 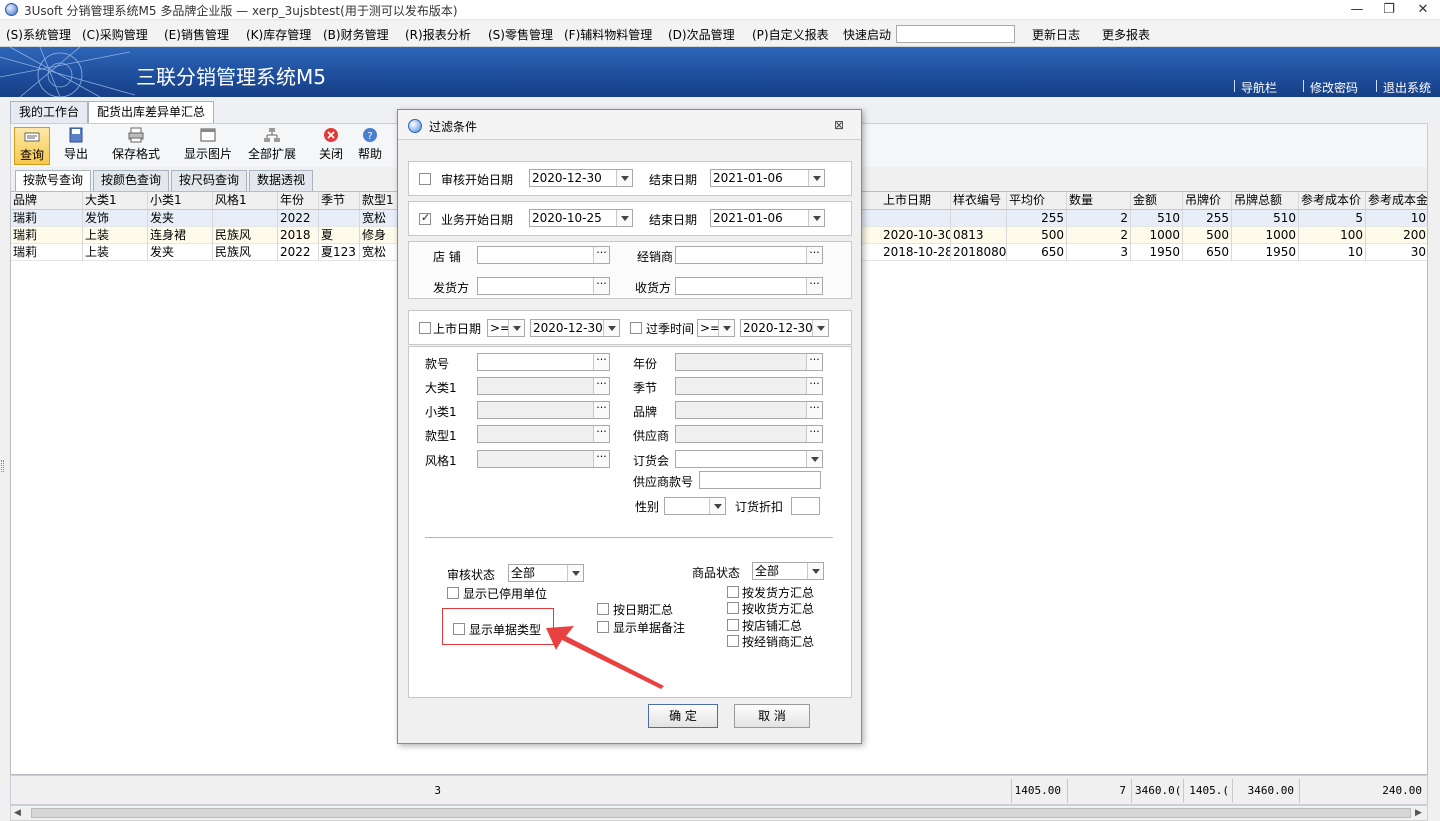 I want to click on category1-field: ···, so click(x=543, y=386).